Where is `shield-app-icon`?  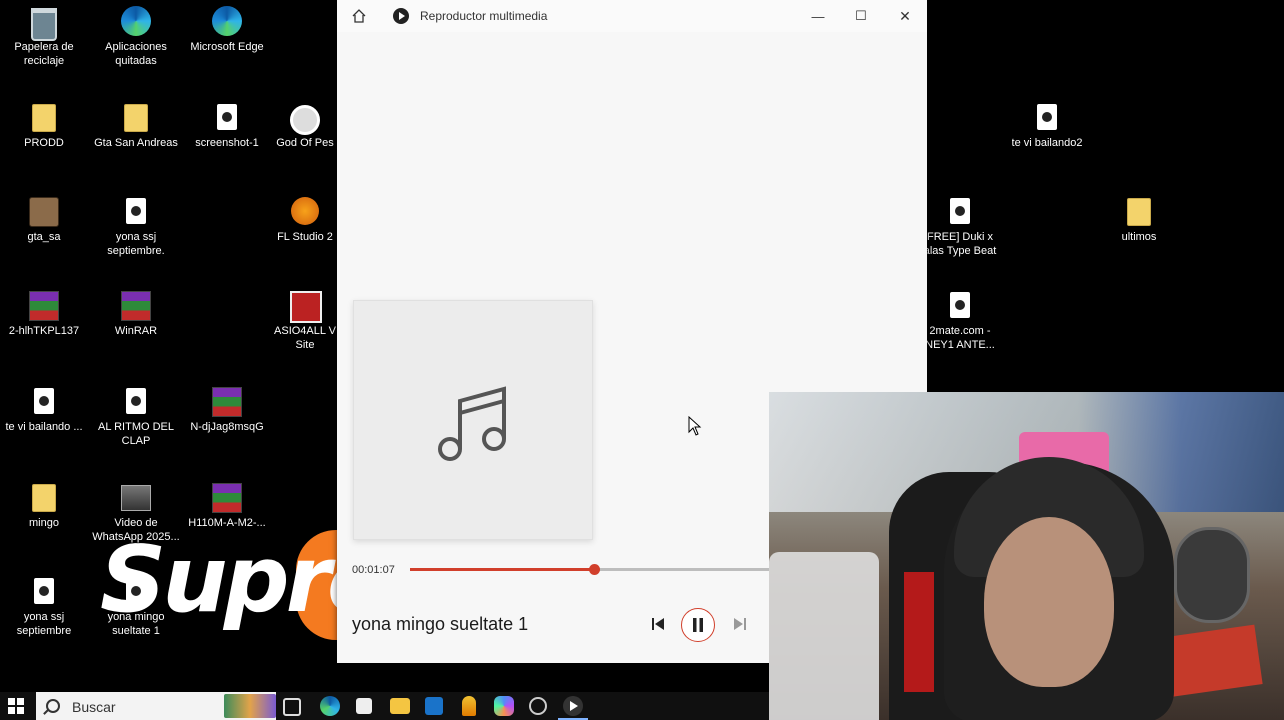 shield-app-icon is located at coordinates (469, 706).